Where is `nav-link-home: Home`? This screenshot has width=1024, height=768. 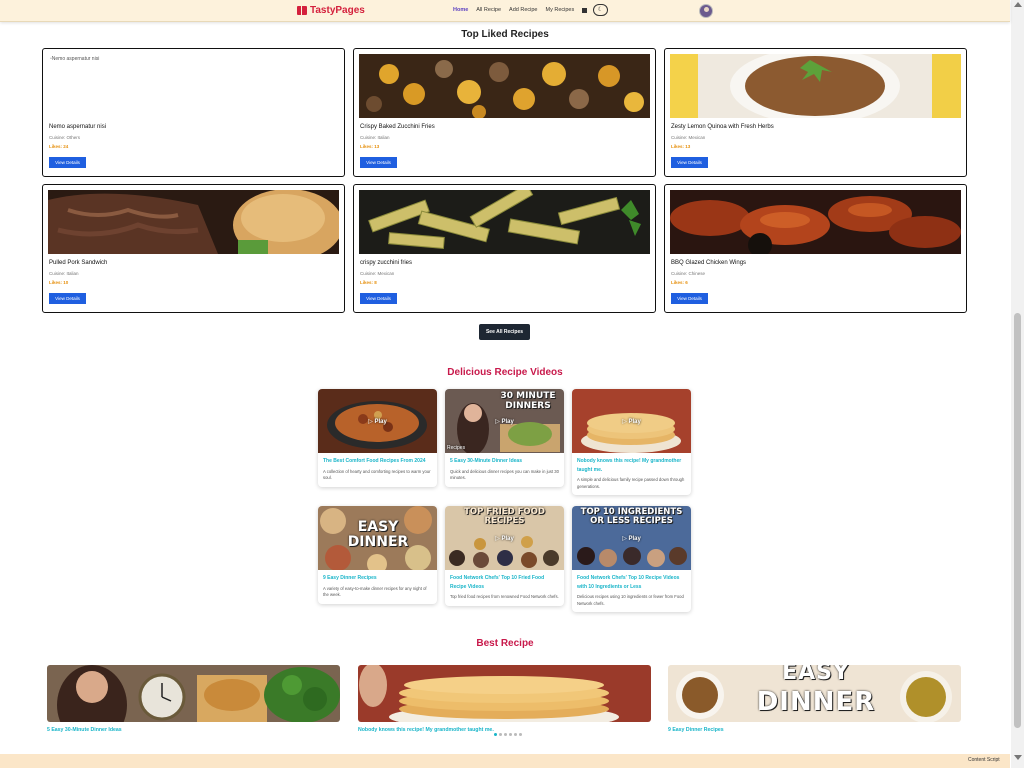 nav-link-home: Home is located at coordinates (460, 10).